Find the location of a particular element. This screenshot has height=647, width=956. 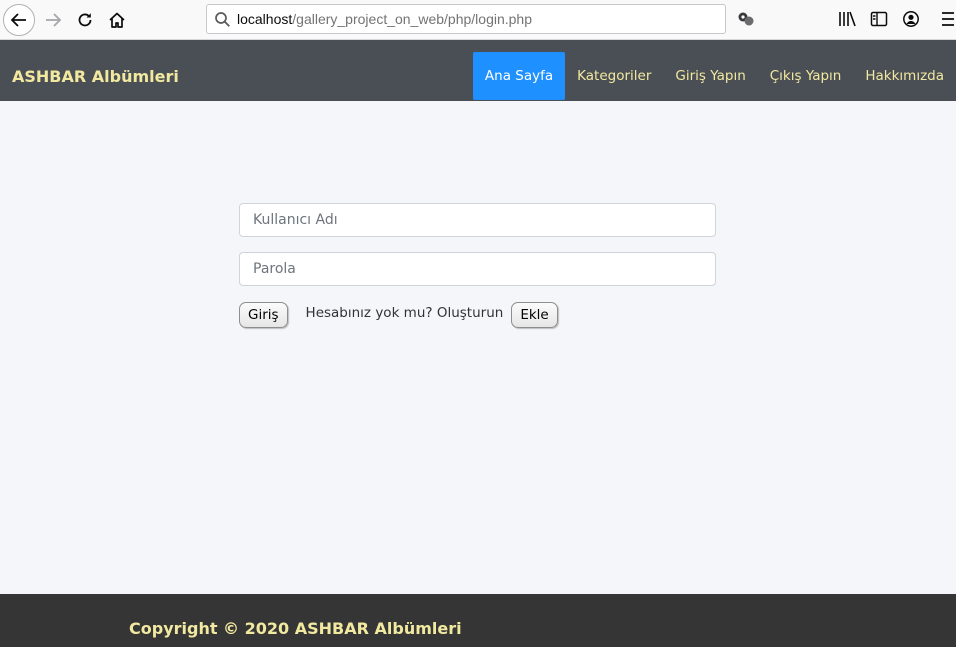

forward-arrow-icon is located at coordinates (54, 20).